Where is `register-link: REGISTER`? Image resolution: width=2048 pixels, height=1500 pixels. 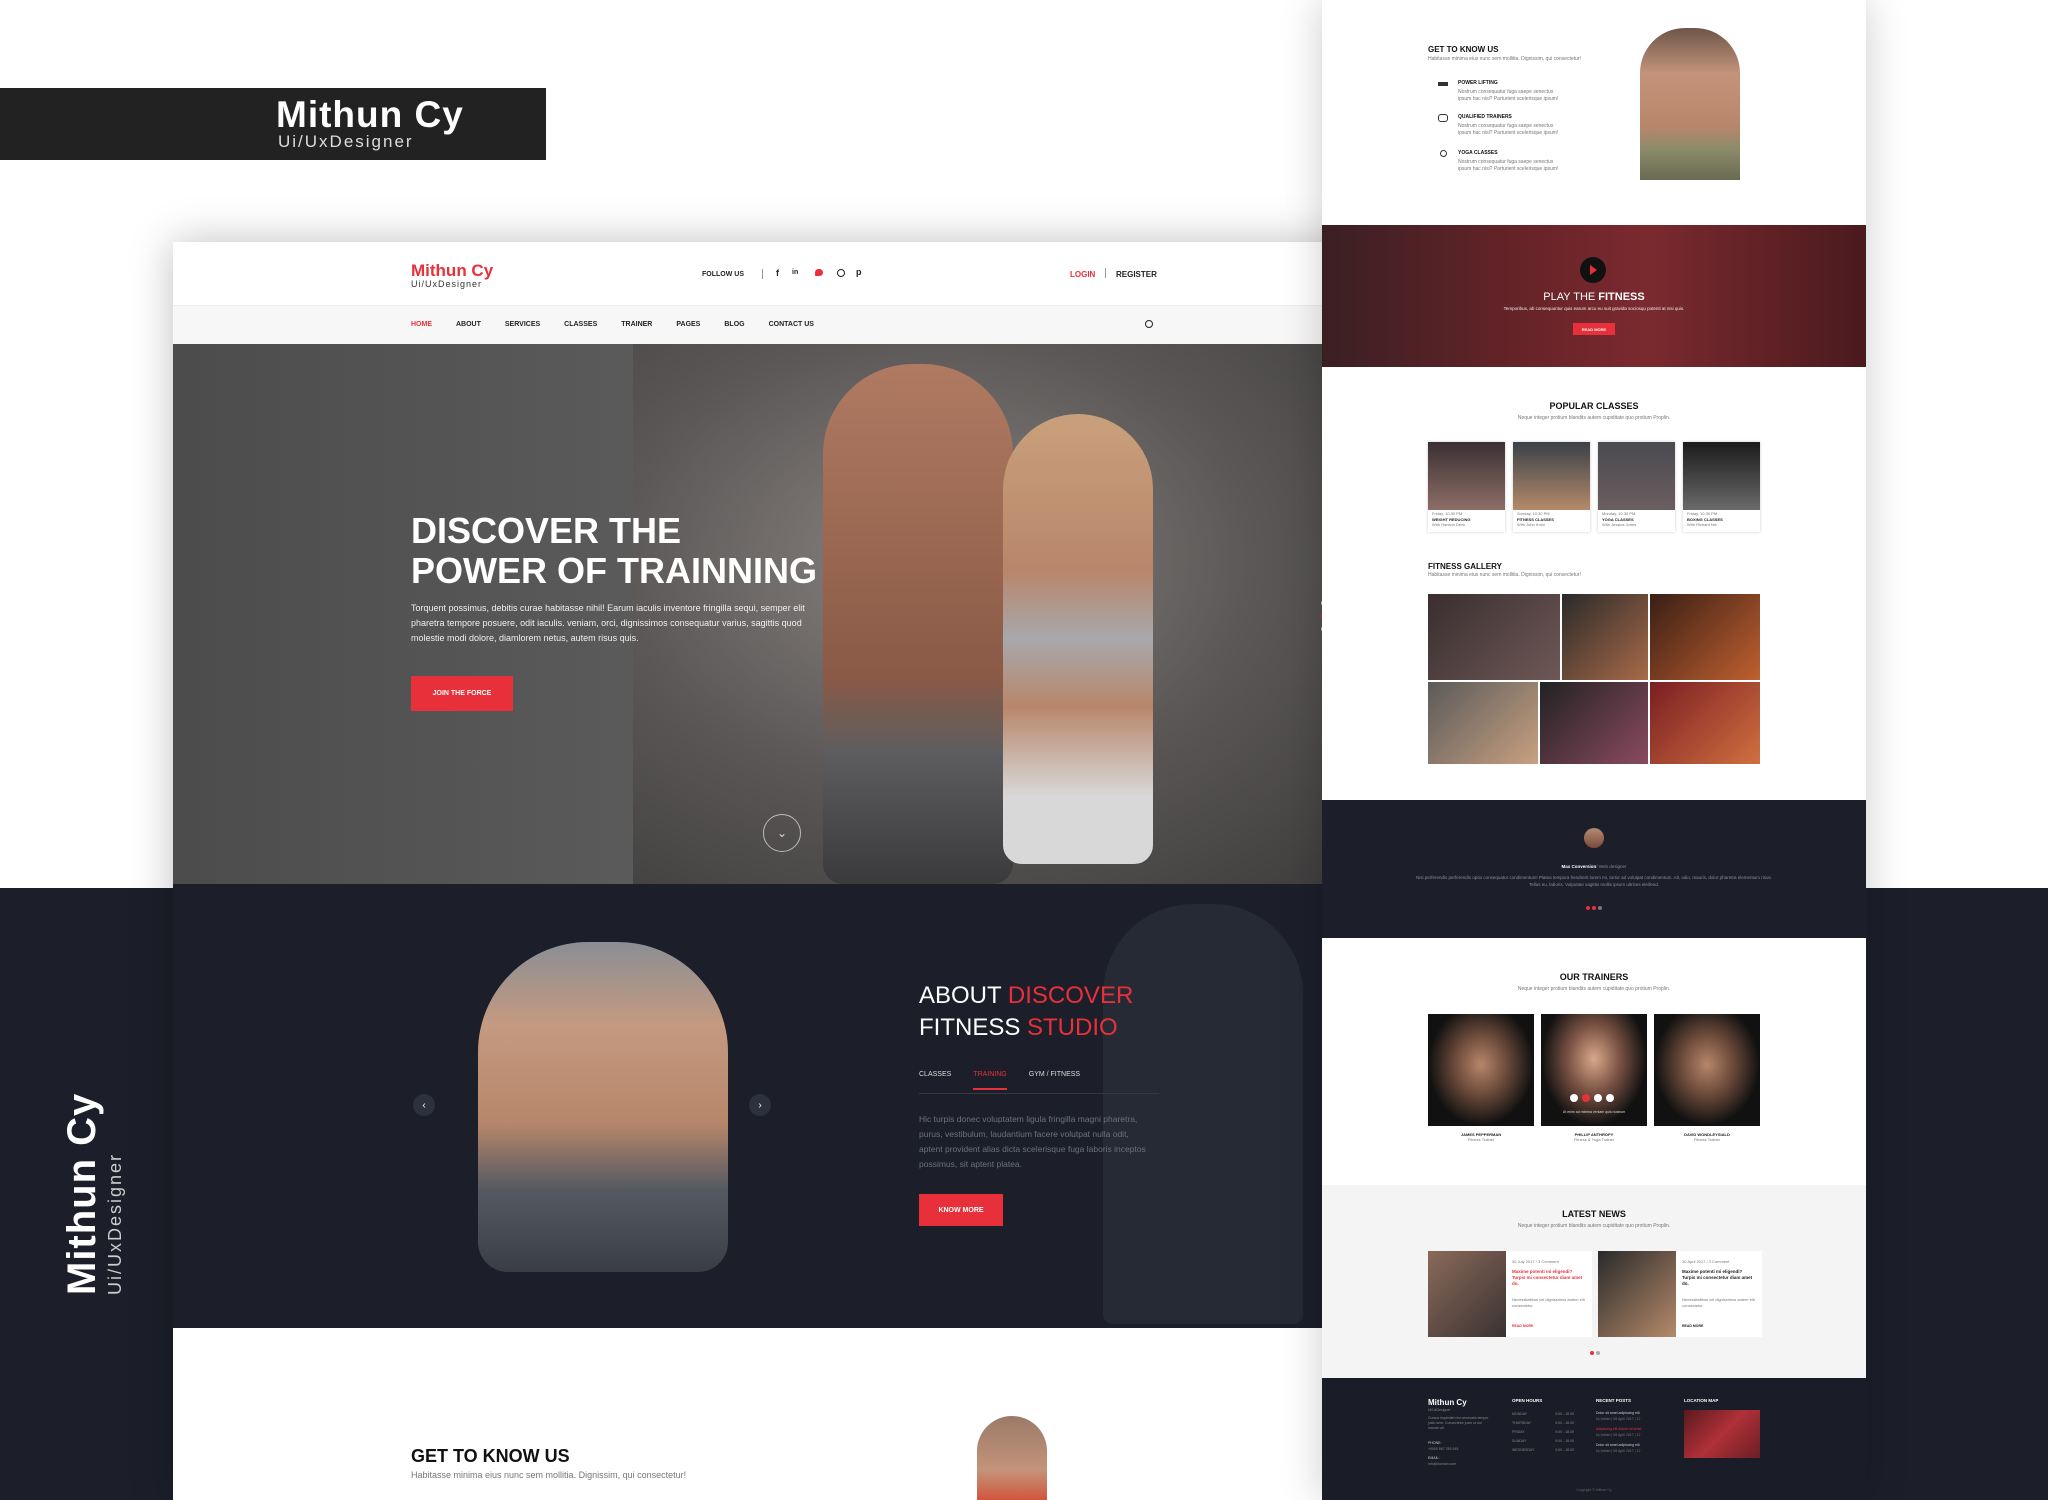 register-link: REGISTER is located at coordinates (1136, 274).